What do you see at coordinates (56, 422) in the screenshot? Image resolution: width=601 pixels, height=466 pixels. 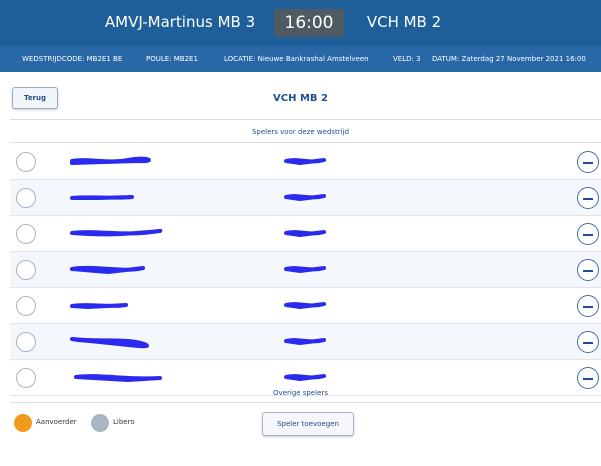 I see `captain-legend-label: Aanvoerder` at bounding box center [56, 422].